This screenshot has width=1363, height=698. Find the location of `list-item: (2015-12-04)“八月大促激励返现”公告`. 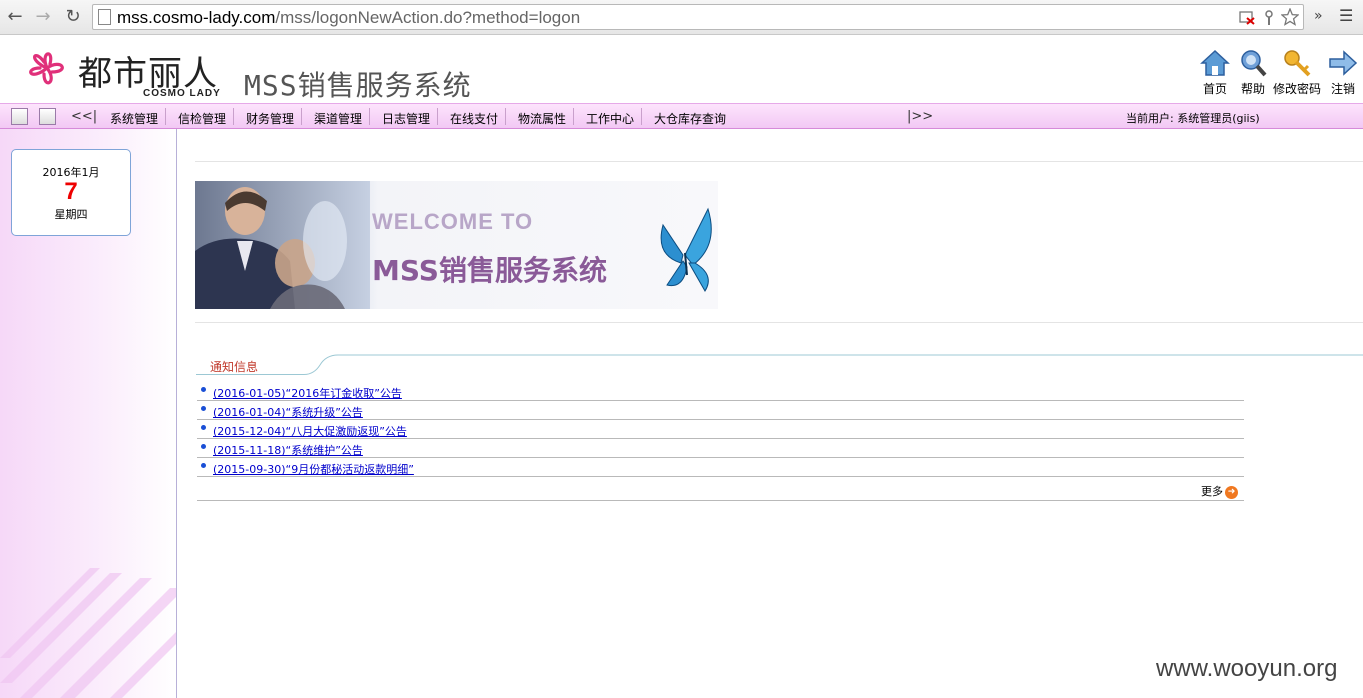

list-item: (2015-12-04)“八月大促激励返现”公告 is located at coordinates (720, 429).